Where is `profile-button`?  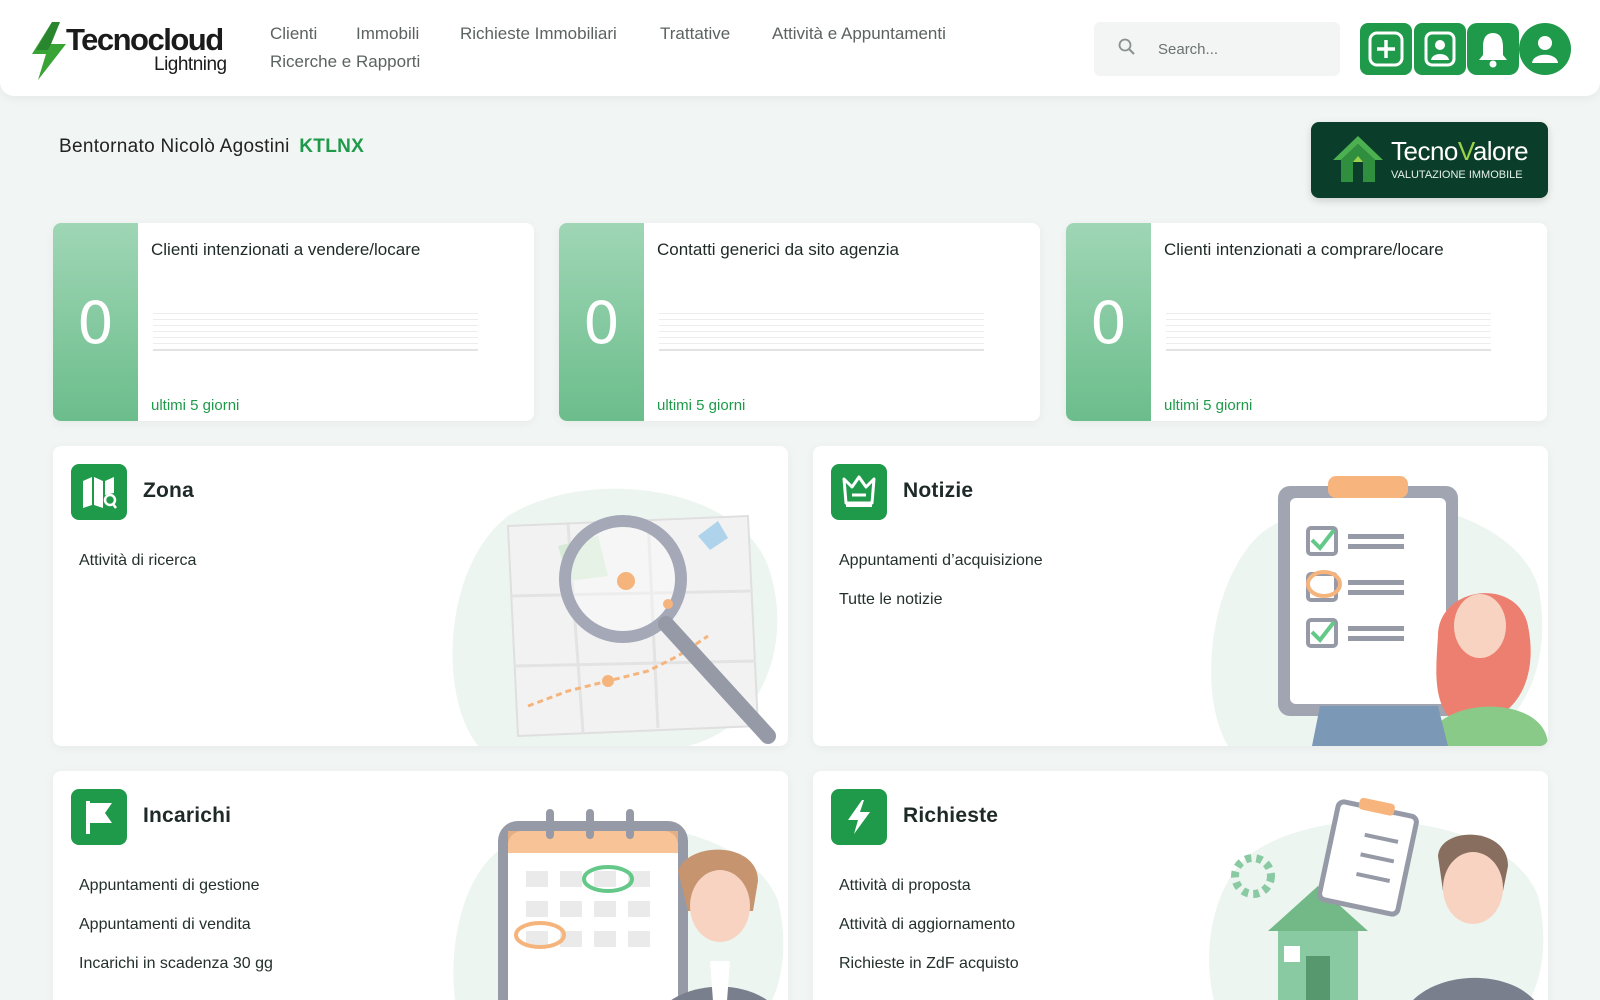
profile-button is located at coordinates (1545, 49).